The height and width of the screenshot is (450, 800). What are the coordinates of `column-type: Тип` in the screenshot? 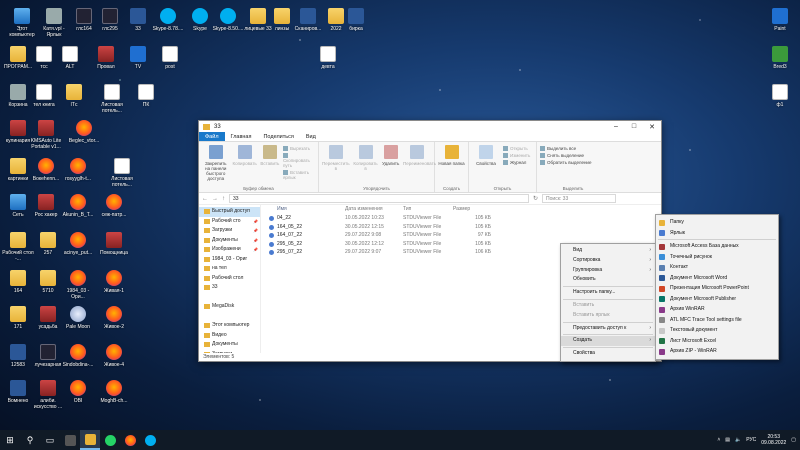 It's located at (428, 209).